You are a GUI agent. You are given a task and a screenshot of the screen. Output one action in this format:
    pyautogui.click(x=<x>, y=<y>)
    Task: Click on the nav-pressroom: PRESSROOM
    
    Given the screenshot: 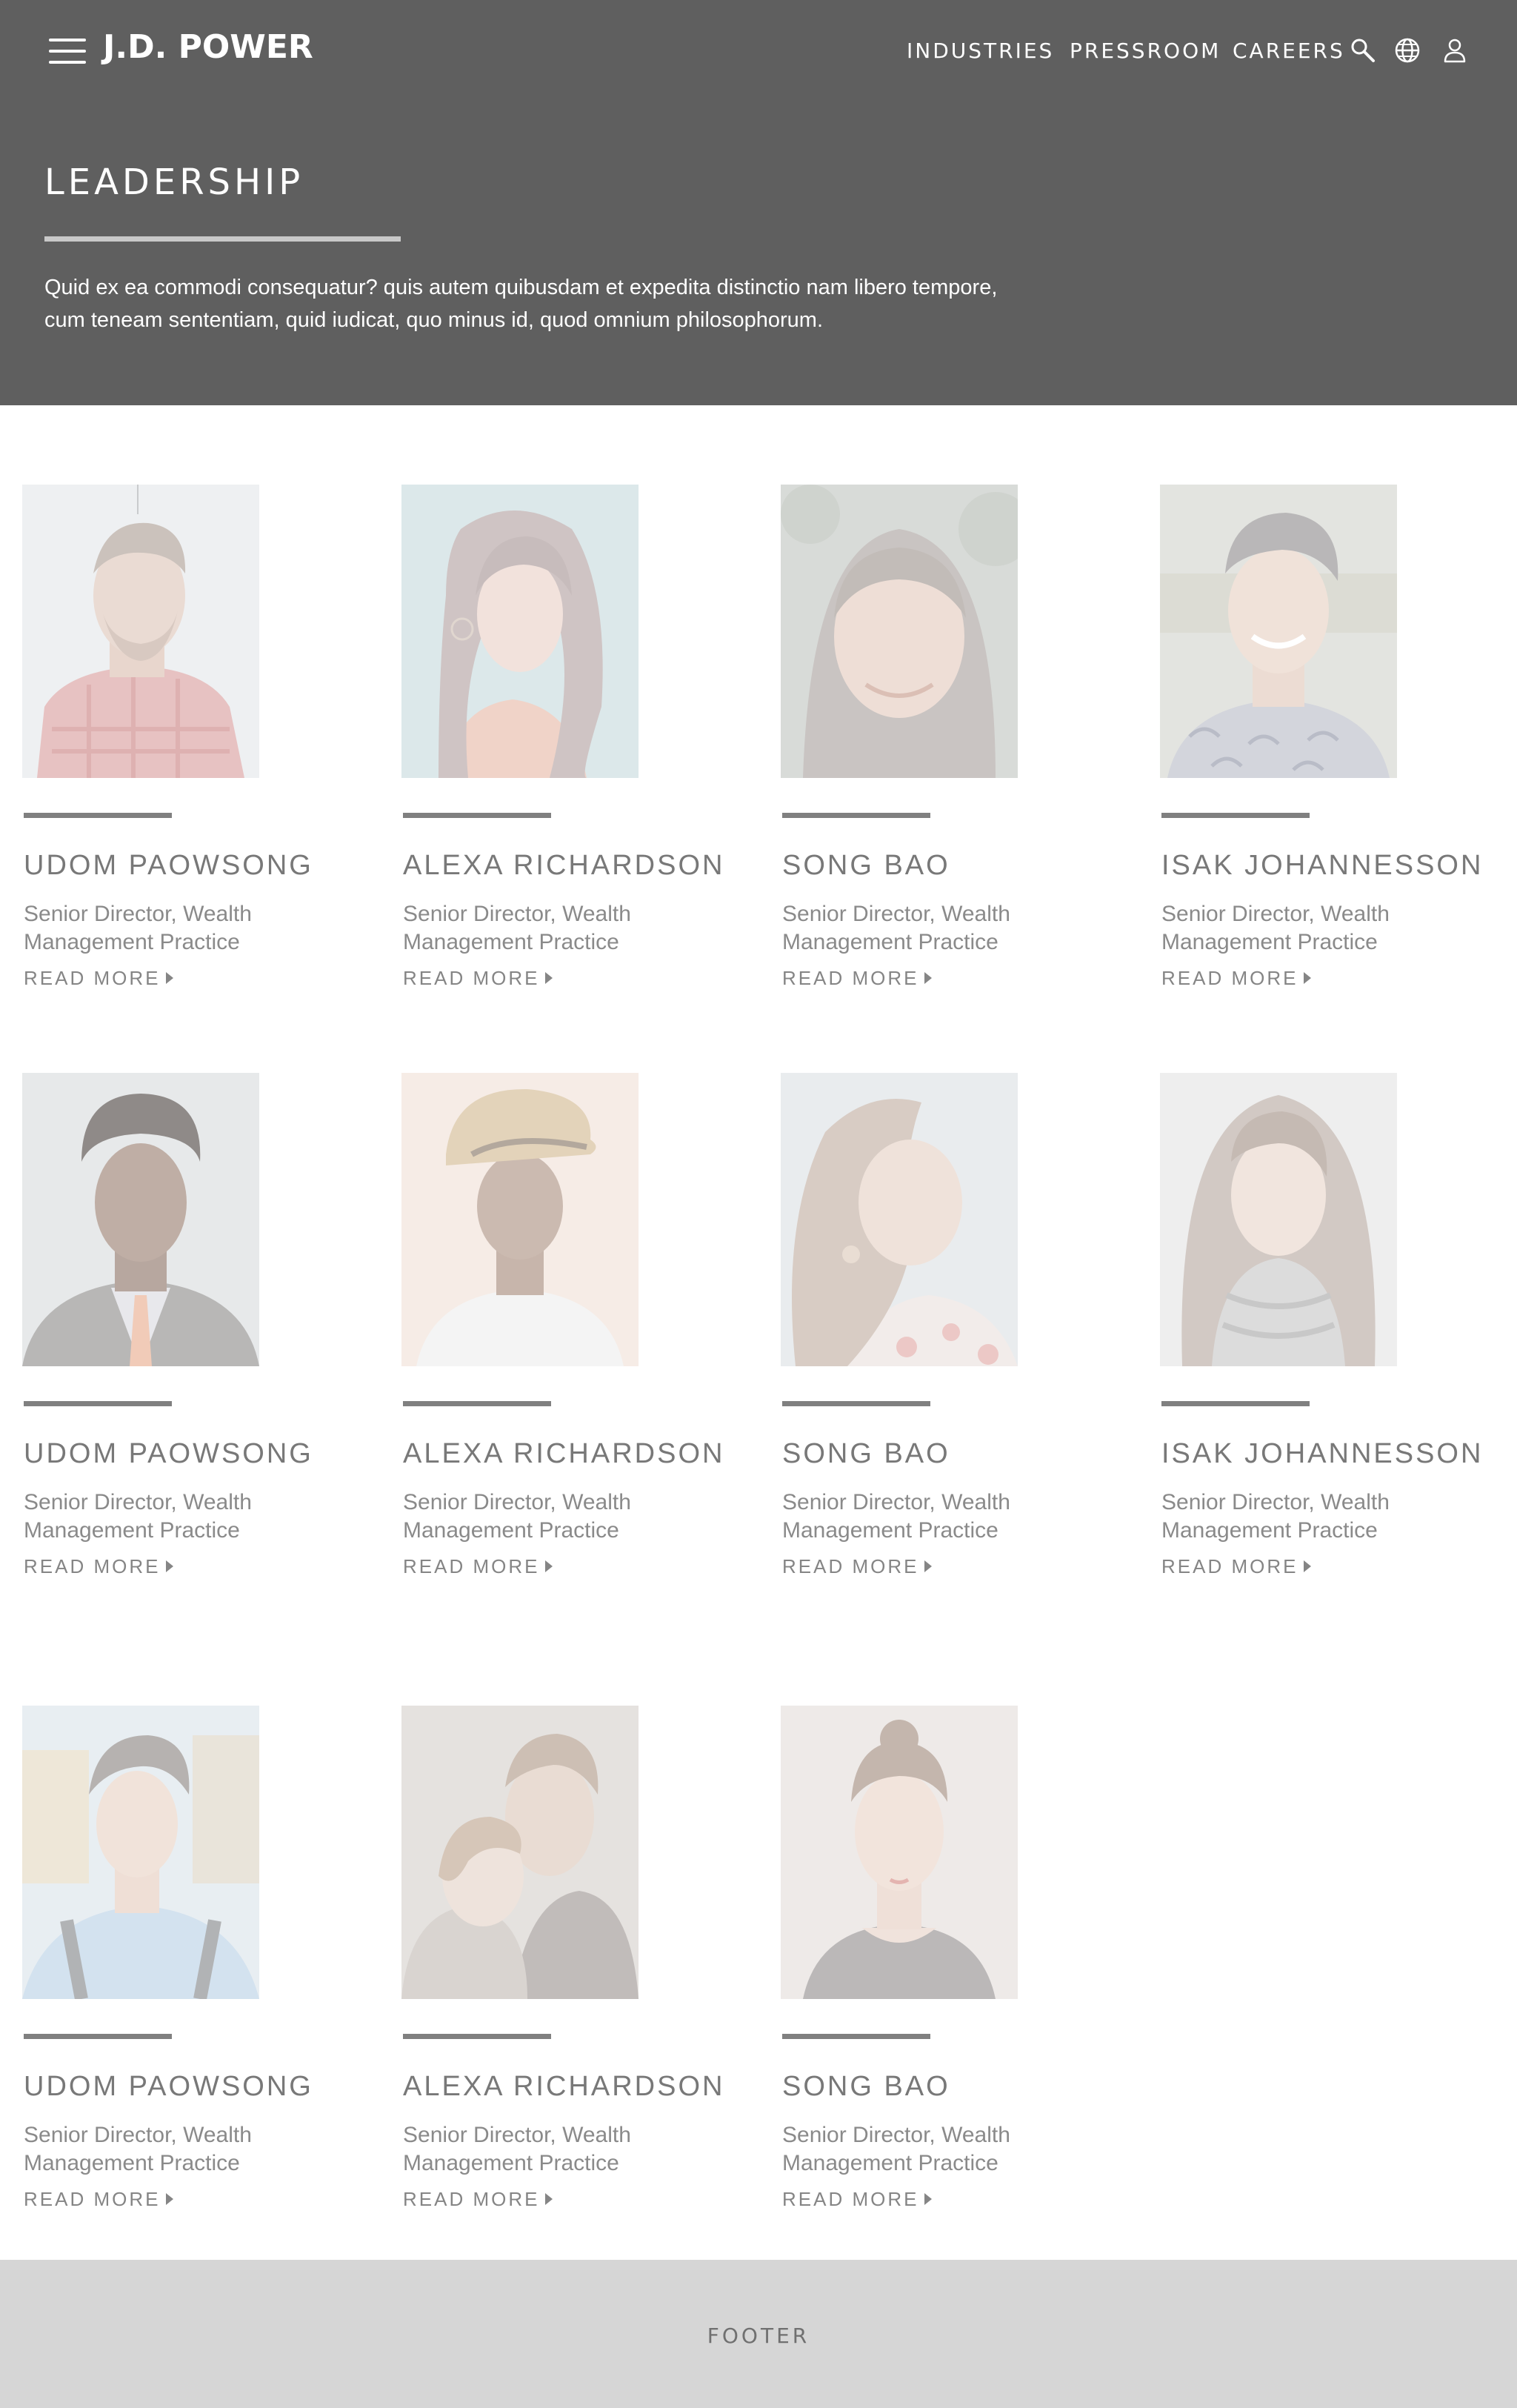 What is the action you would take?
    pyautogui.click(x=1145, y=51)
    